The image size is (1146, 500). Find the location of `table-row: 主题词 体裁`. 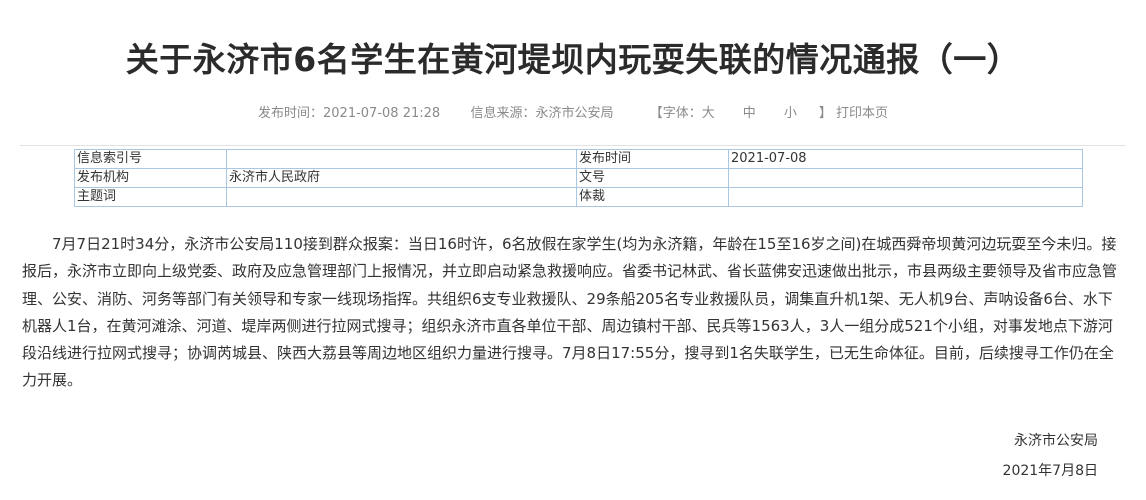

table-row: 主题词 体裁 is located at coordinates (578, 197).